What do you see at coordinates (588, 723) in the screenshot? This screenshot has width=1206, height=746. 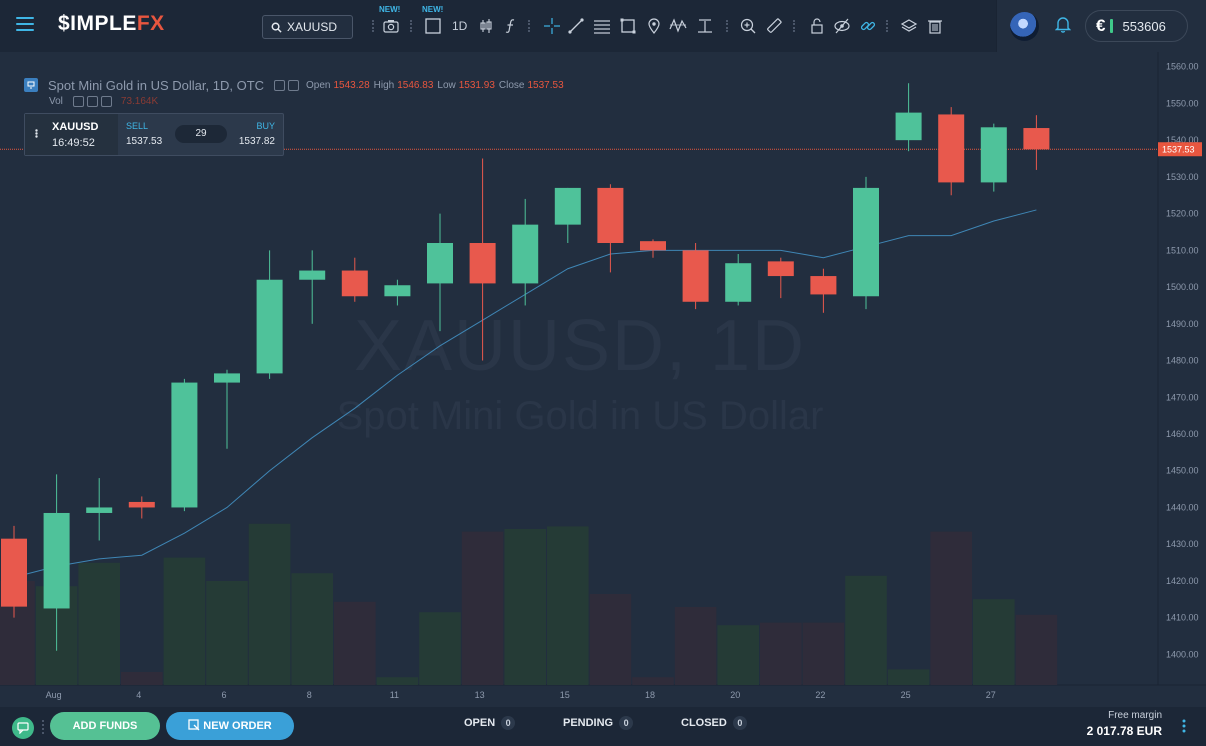 I see `pending-tab-label: PENDING` at bounding box center [588, 723].